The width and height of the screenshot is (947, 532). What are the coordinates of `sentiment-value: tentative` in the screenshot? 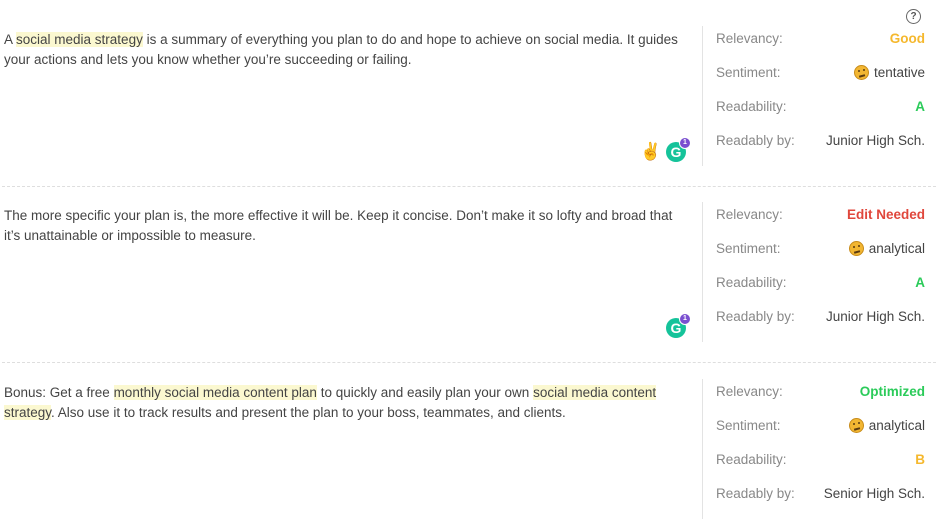 It's located at (889, 73).